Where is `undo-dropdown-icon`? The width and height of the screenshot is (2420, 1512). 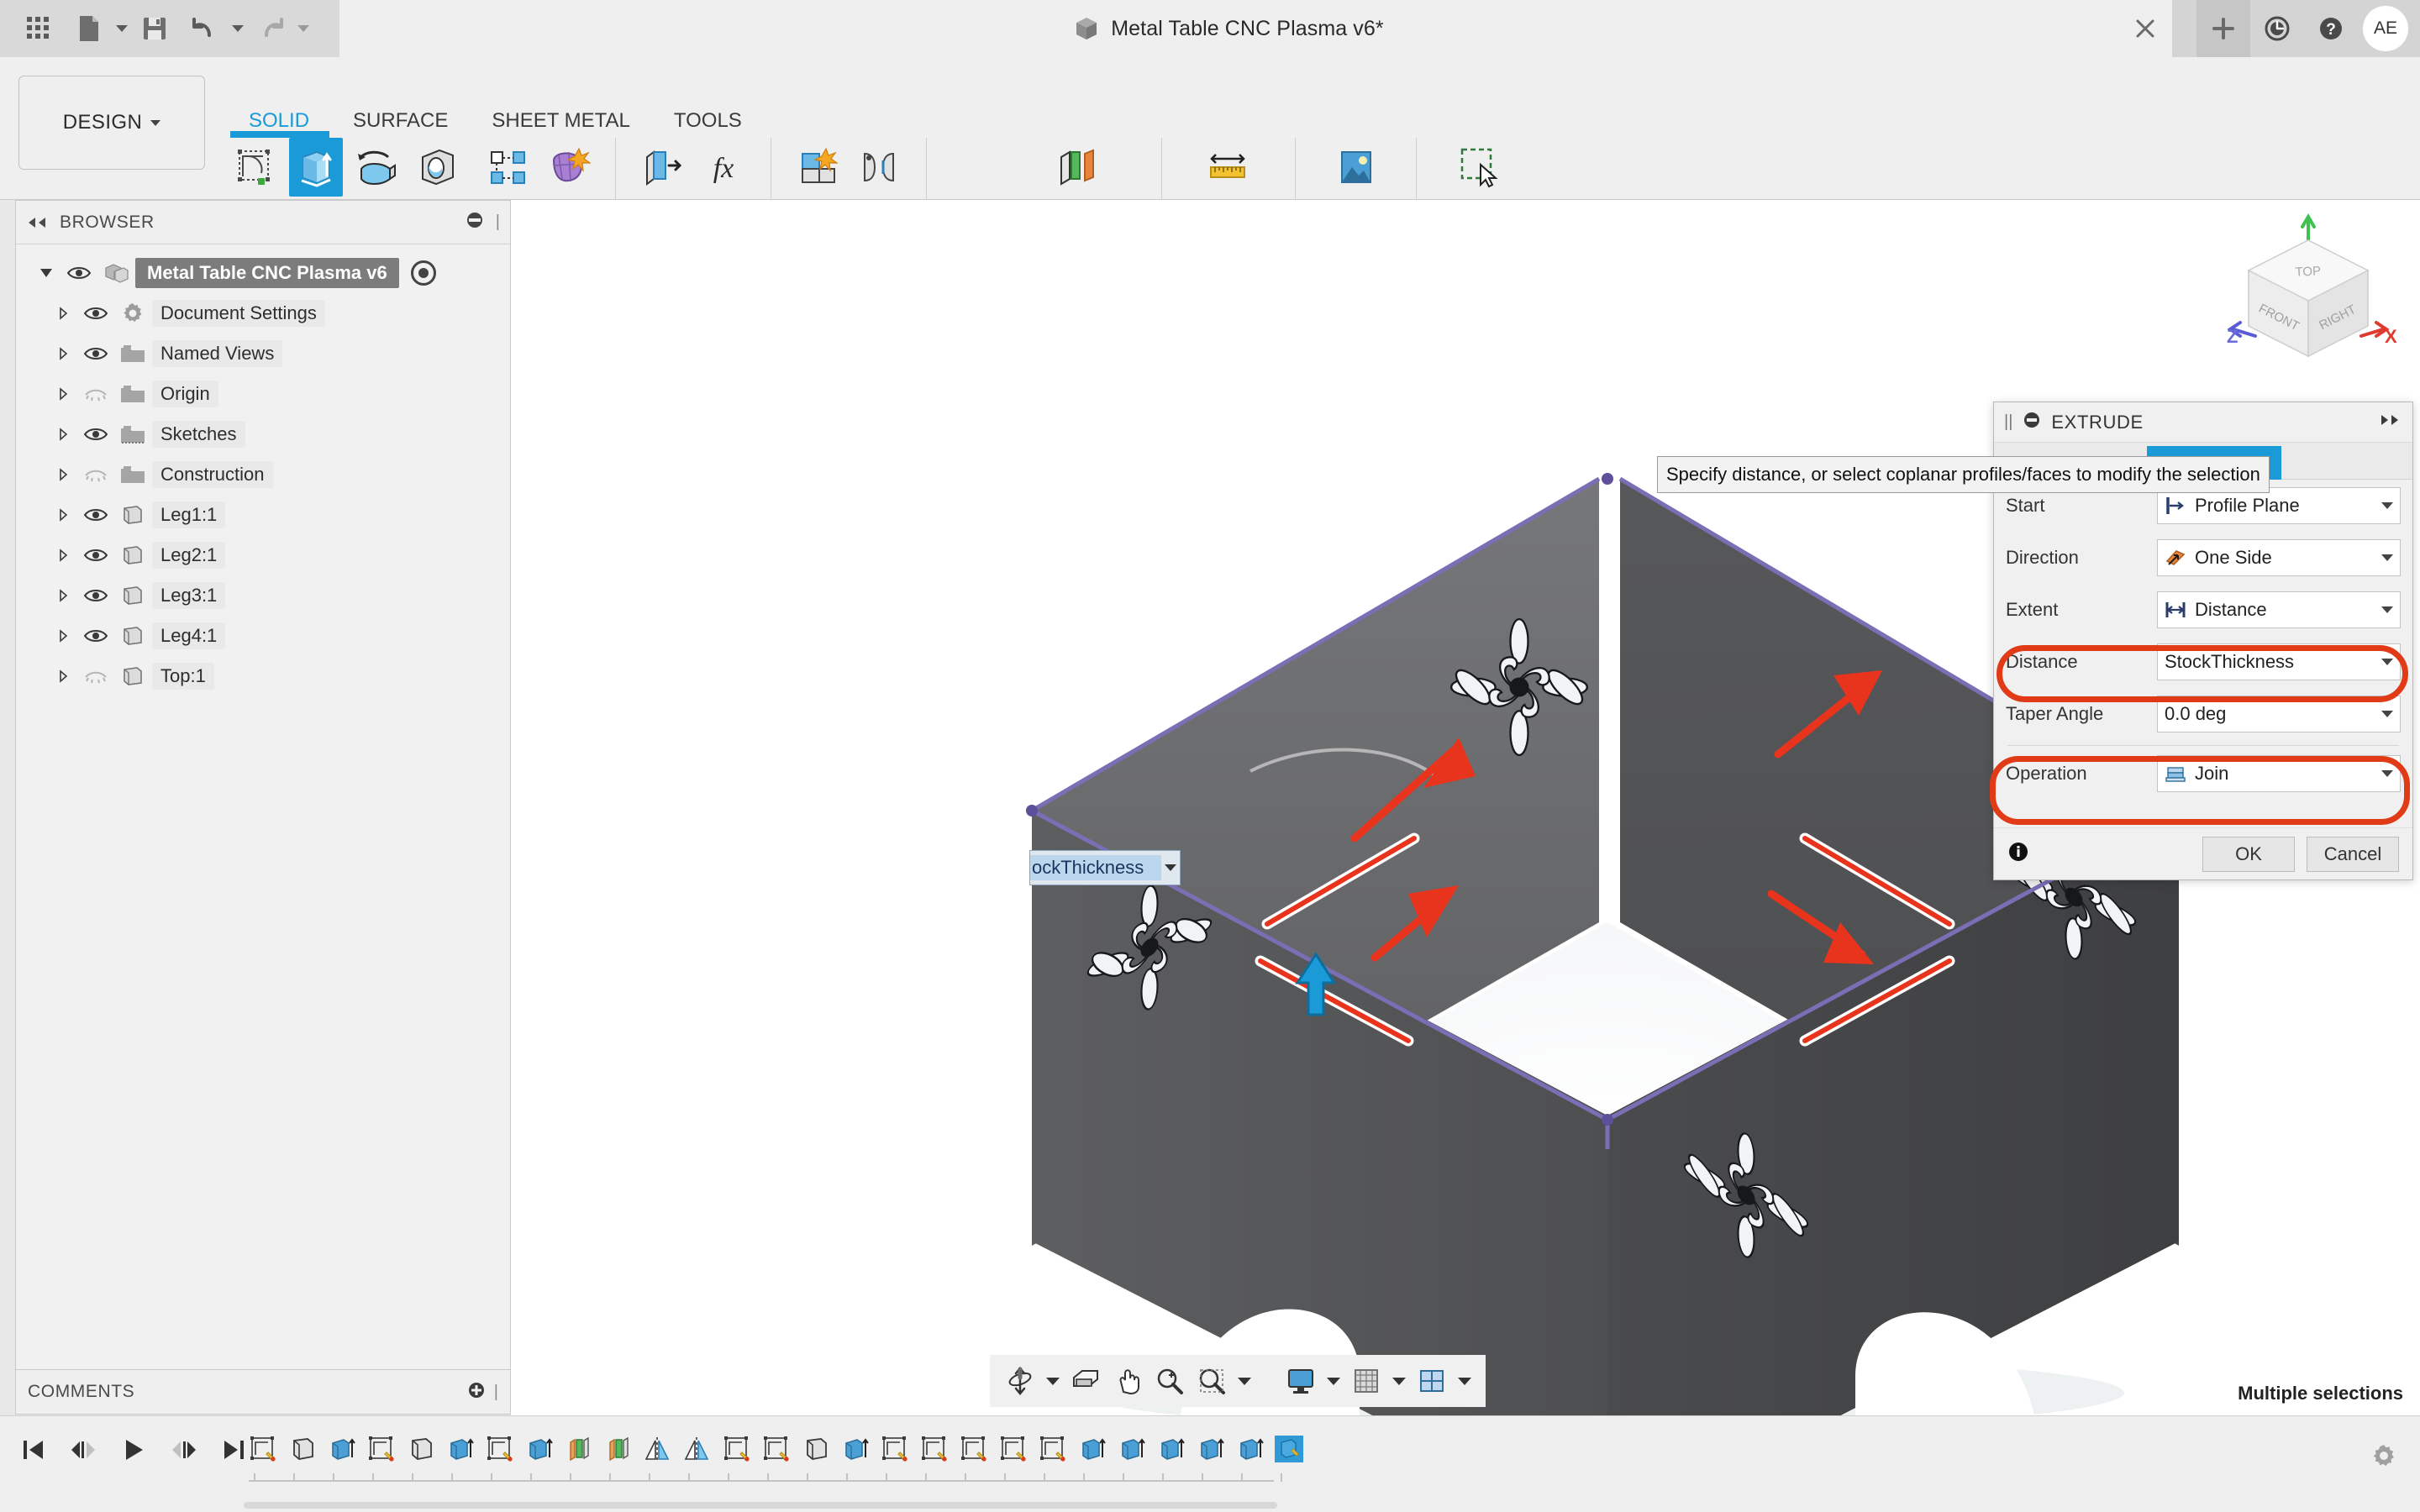
undo-dropdown-icon is located at coordinates (238, 28).